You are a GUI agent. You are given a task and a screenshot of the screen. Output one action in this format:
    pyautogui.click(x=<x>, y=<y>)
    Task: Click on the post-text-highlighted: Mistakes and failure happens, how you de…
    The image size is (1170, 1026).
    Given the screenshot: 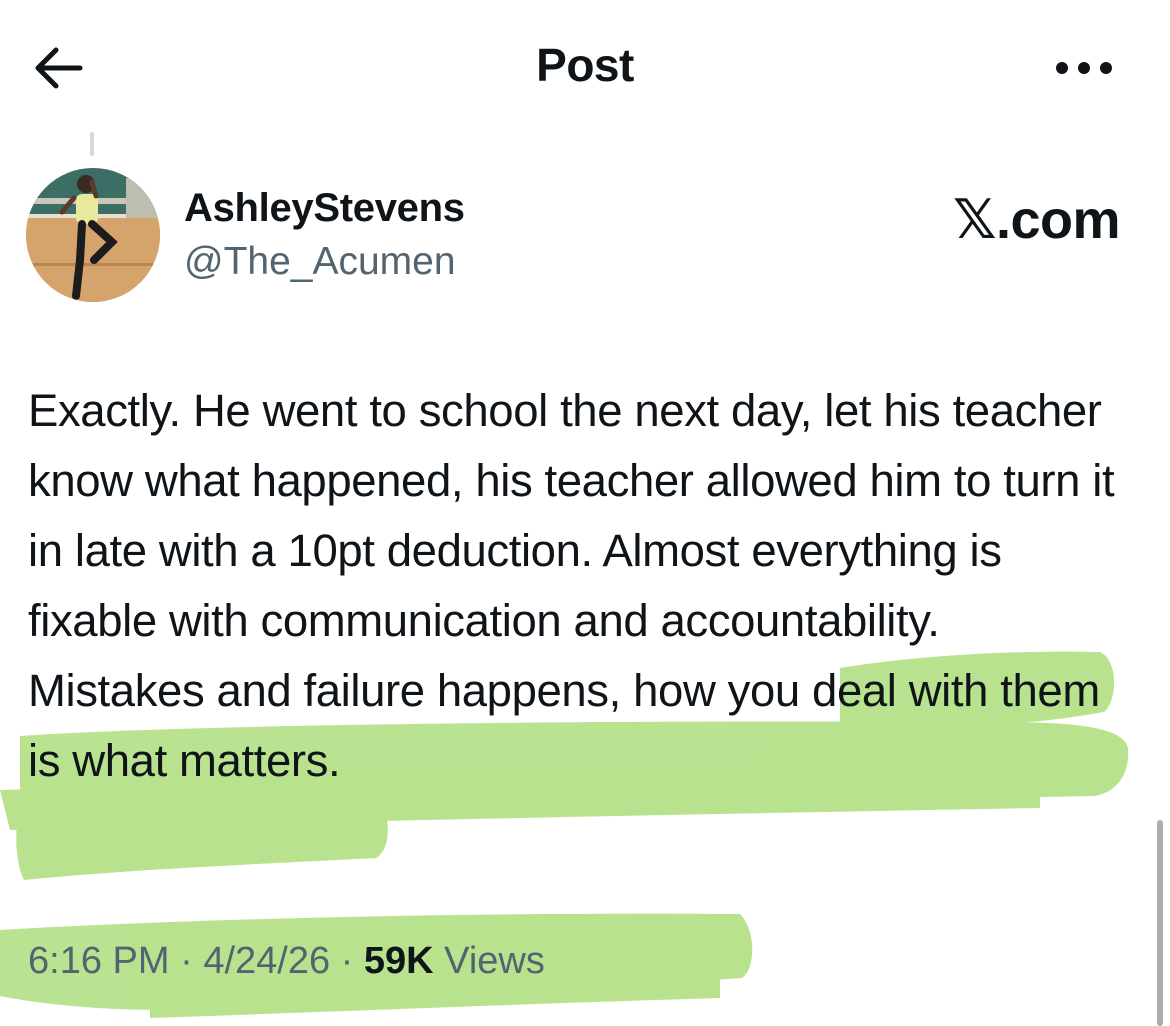 What is the action you would take?
    pyautogui.click(x=564, y=725)
    